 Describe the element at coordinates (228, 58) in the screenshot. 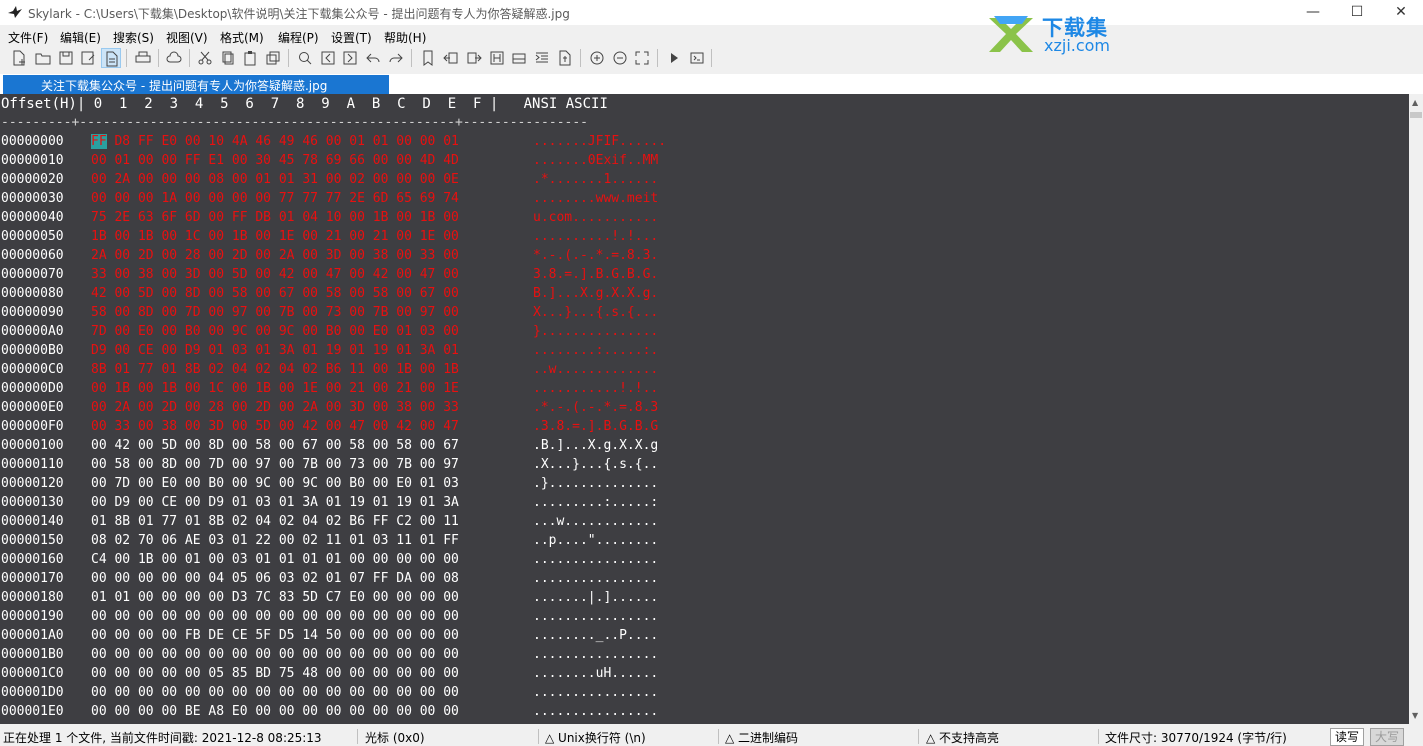

I see `copy-icon` at that location.